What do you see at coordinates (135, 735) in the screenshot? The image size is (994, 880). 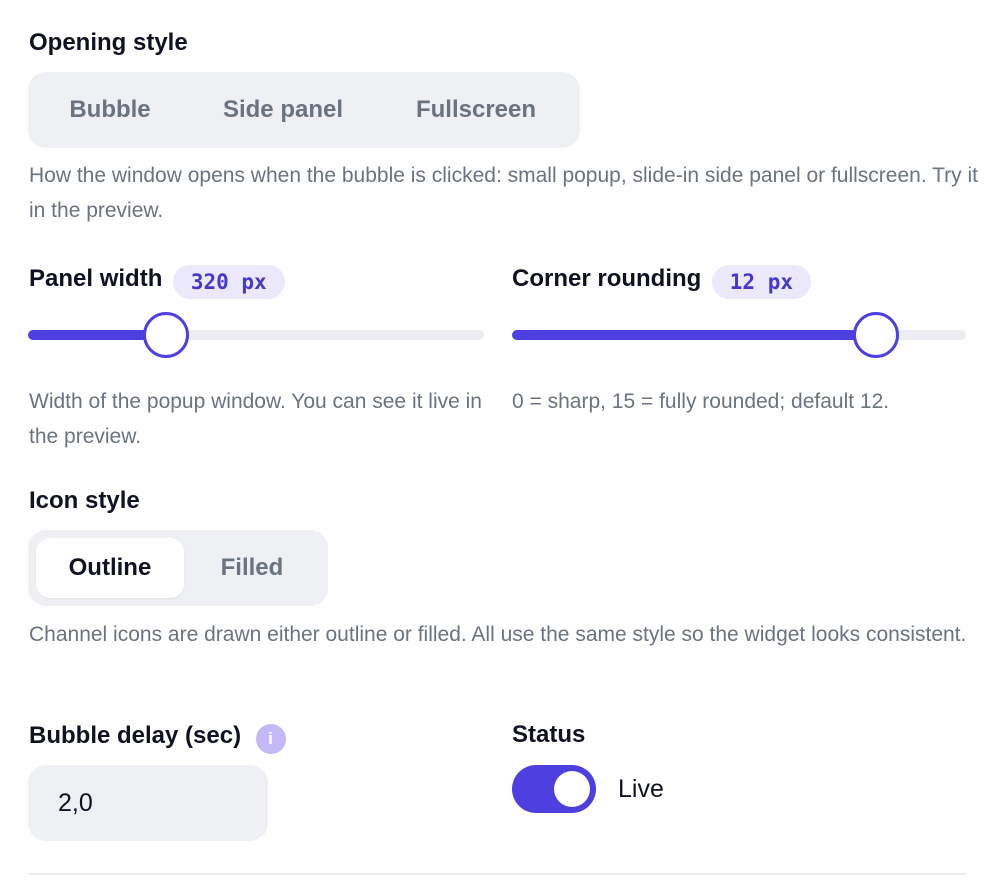 I see `bubble-delay-label: Bubble delay (sec)` at bounding box center [135, 735].